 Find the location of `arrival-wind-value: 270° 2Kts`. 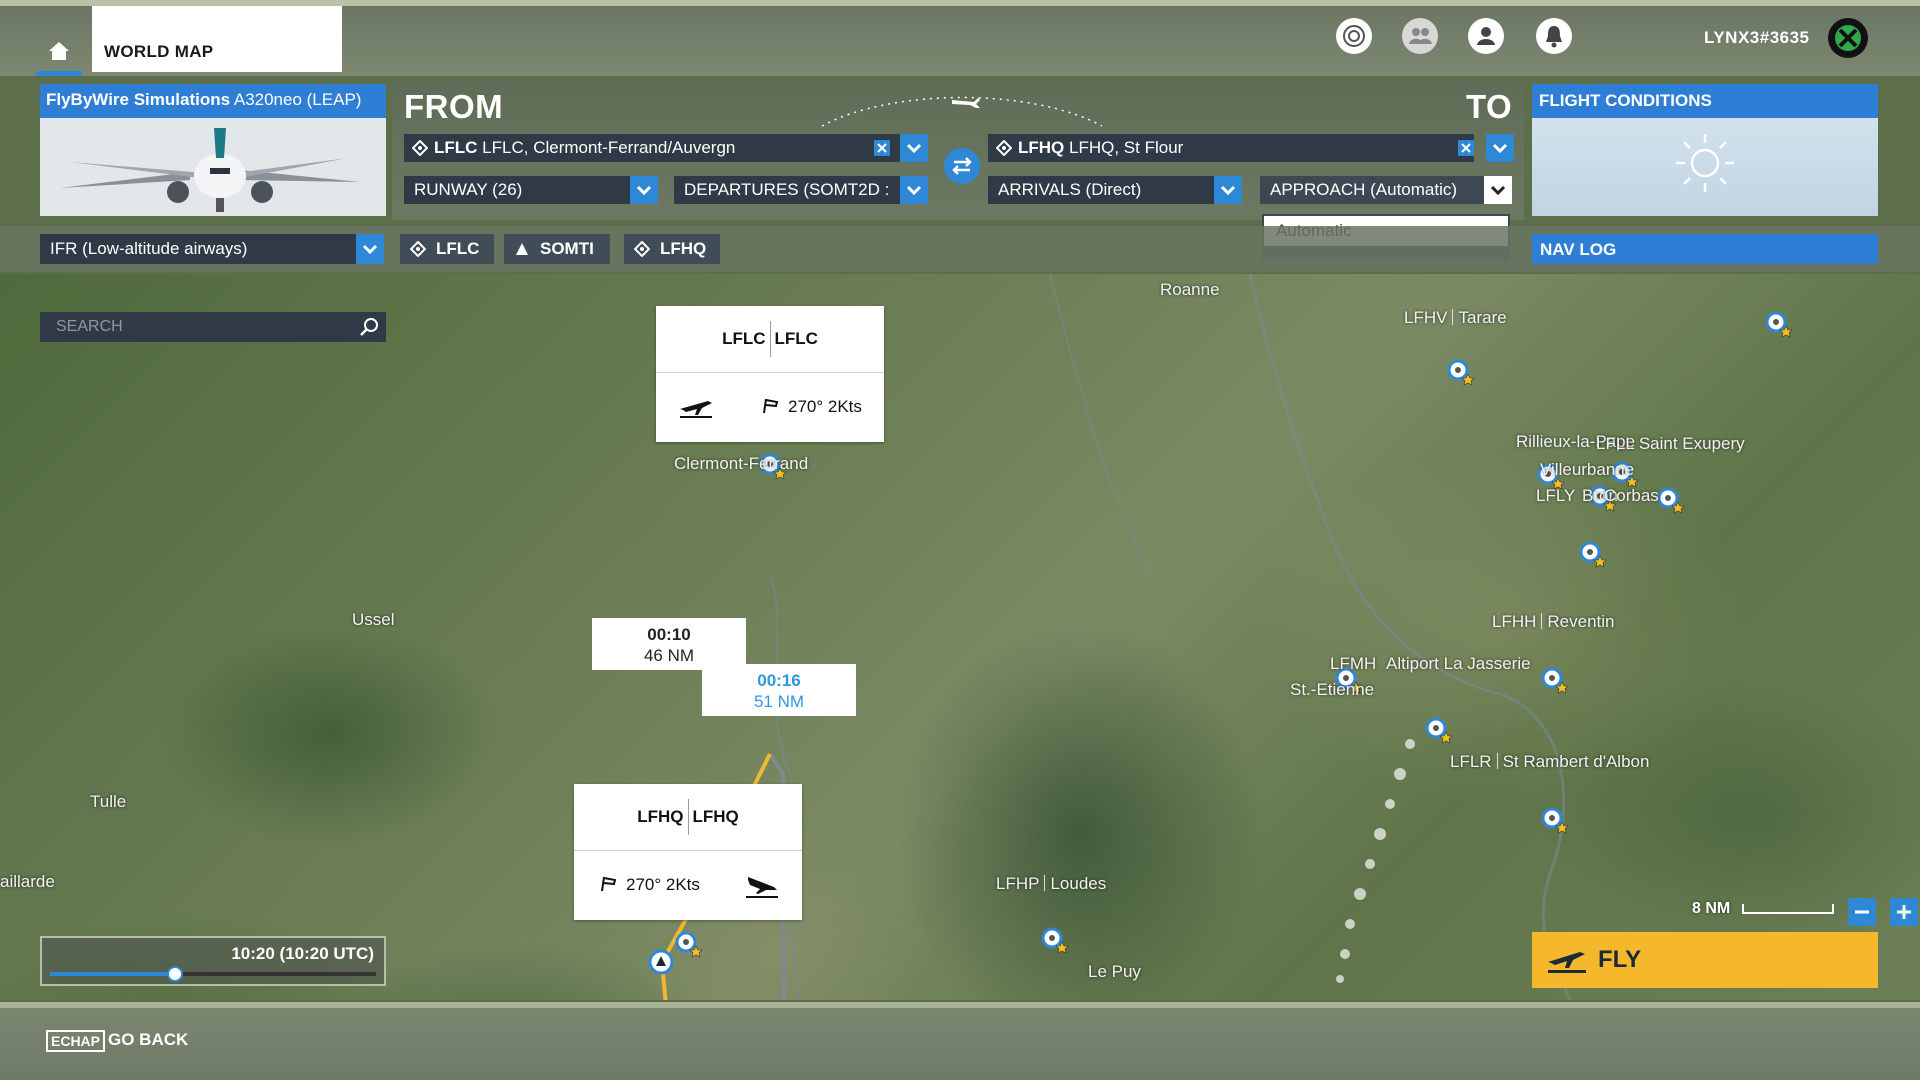

arrival-wind-value: 270° 2Kts is located at coordinates (663, 884).